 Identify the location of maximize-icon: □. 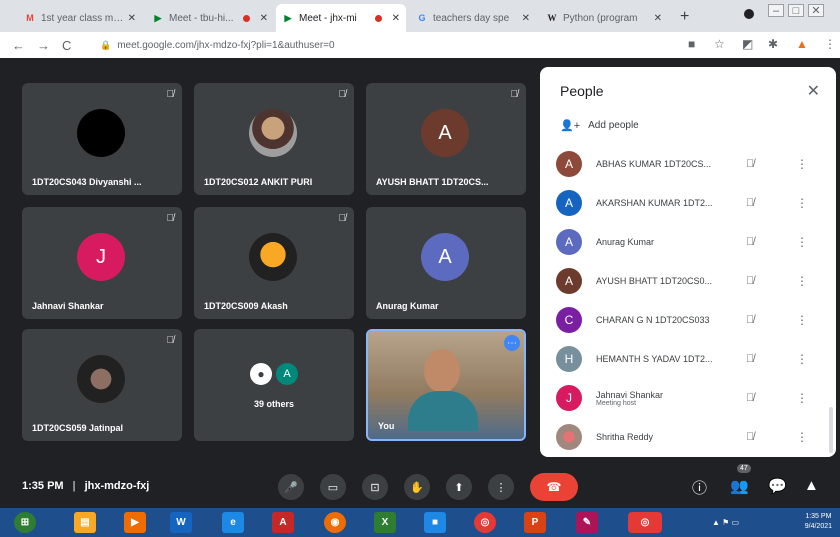
(796, 10).